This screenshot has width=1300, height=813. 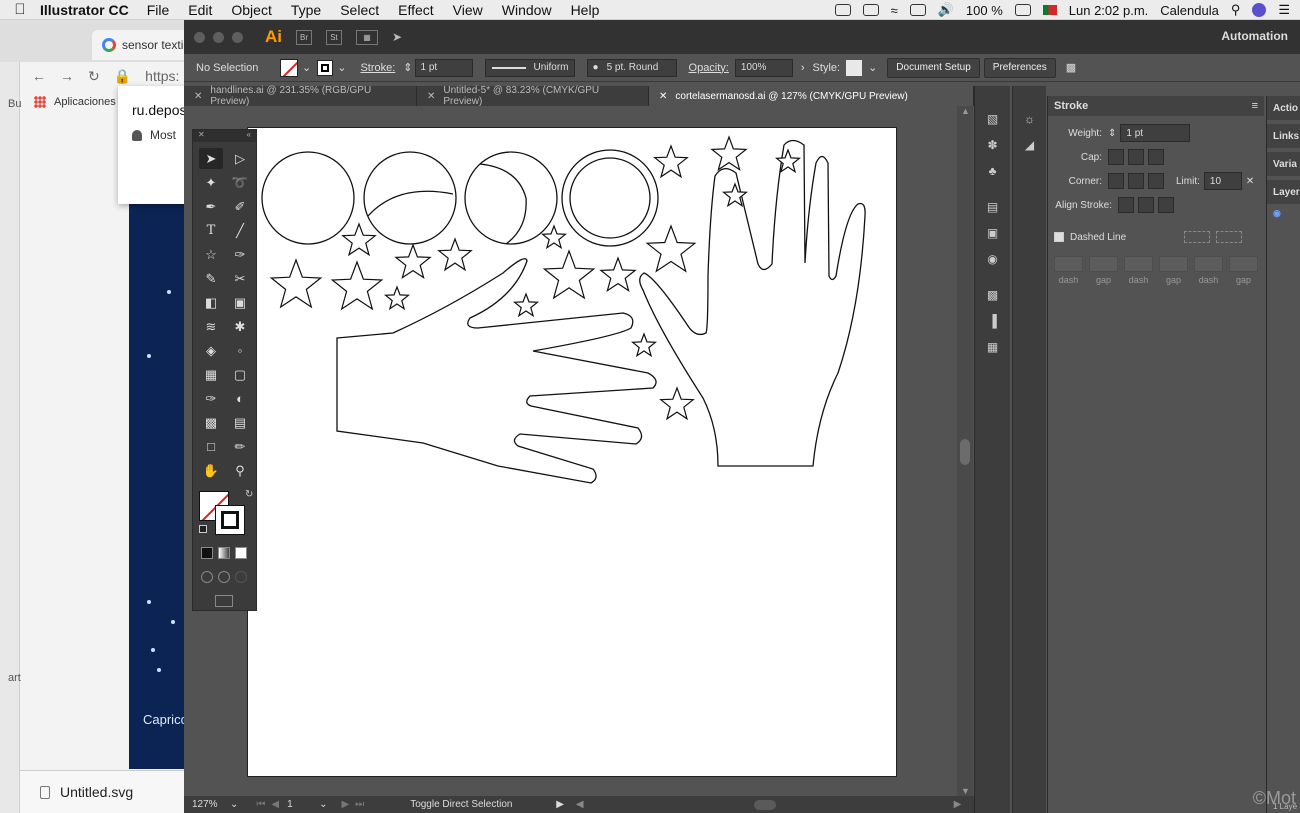 I want to click on pencil-tool-icon: ✎, so click(x=211, y=278).